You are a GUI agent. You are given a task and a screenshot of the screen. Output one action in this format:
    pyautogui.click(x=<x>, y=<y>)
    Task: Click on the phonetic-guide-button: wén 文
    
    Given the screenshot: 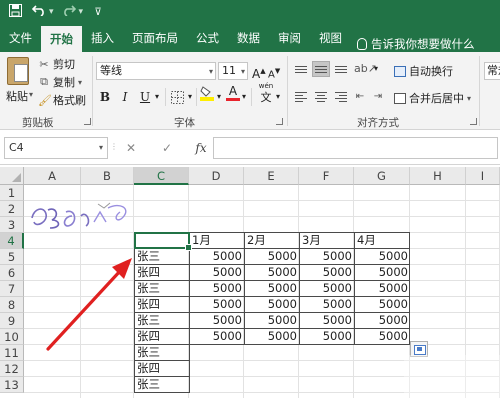 What is the action you would take?
    pyautogui.click(x=266, y=93)
    